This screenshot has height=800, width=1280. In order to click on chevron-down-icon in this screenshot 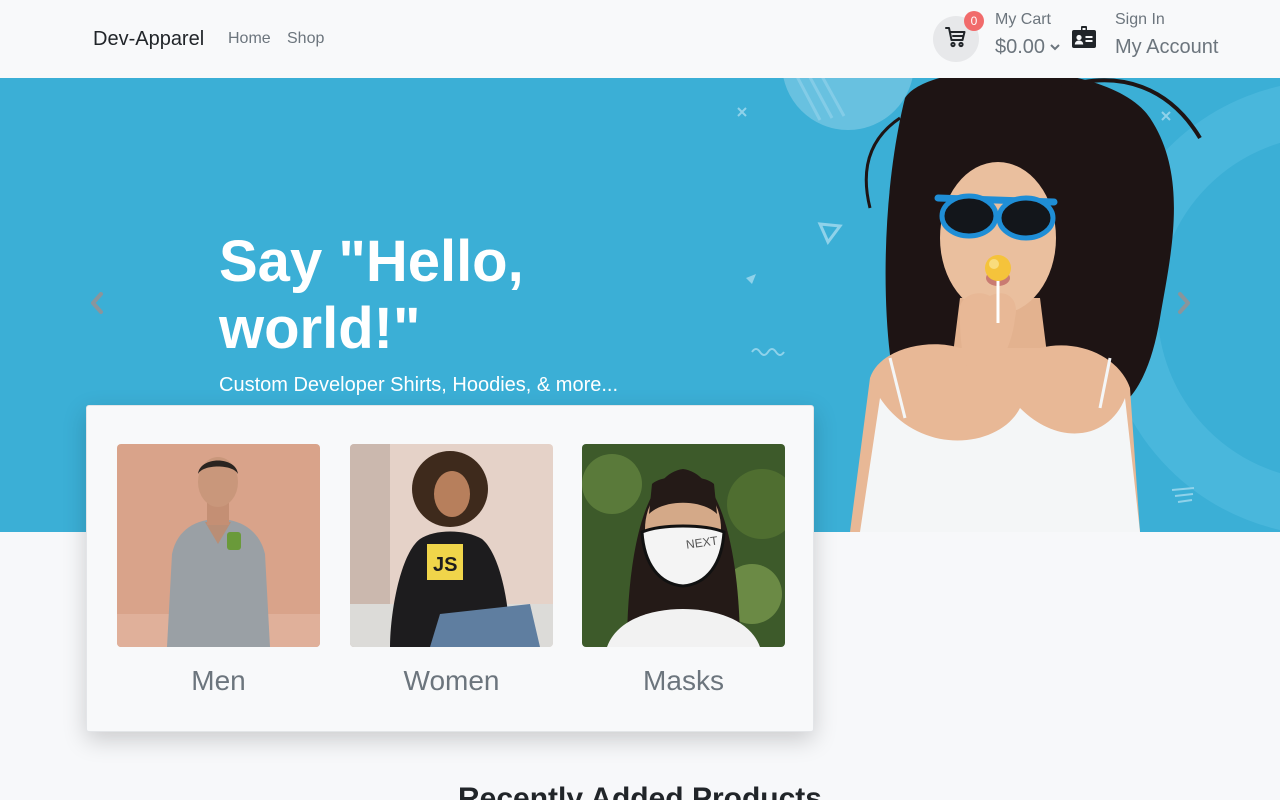, I will do `click(1055, 47)`.